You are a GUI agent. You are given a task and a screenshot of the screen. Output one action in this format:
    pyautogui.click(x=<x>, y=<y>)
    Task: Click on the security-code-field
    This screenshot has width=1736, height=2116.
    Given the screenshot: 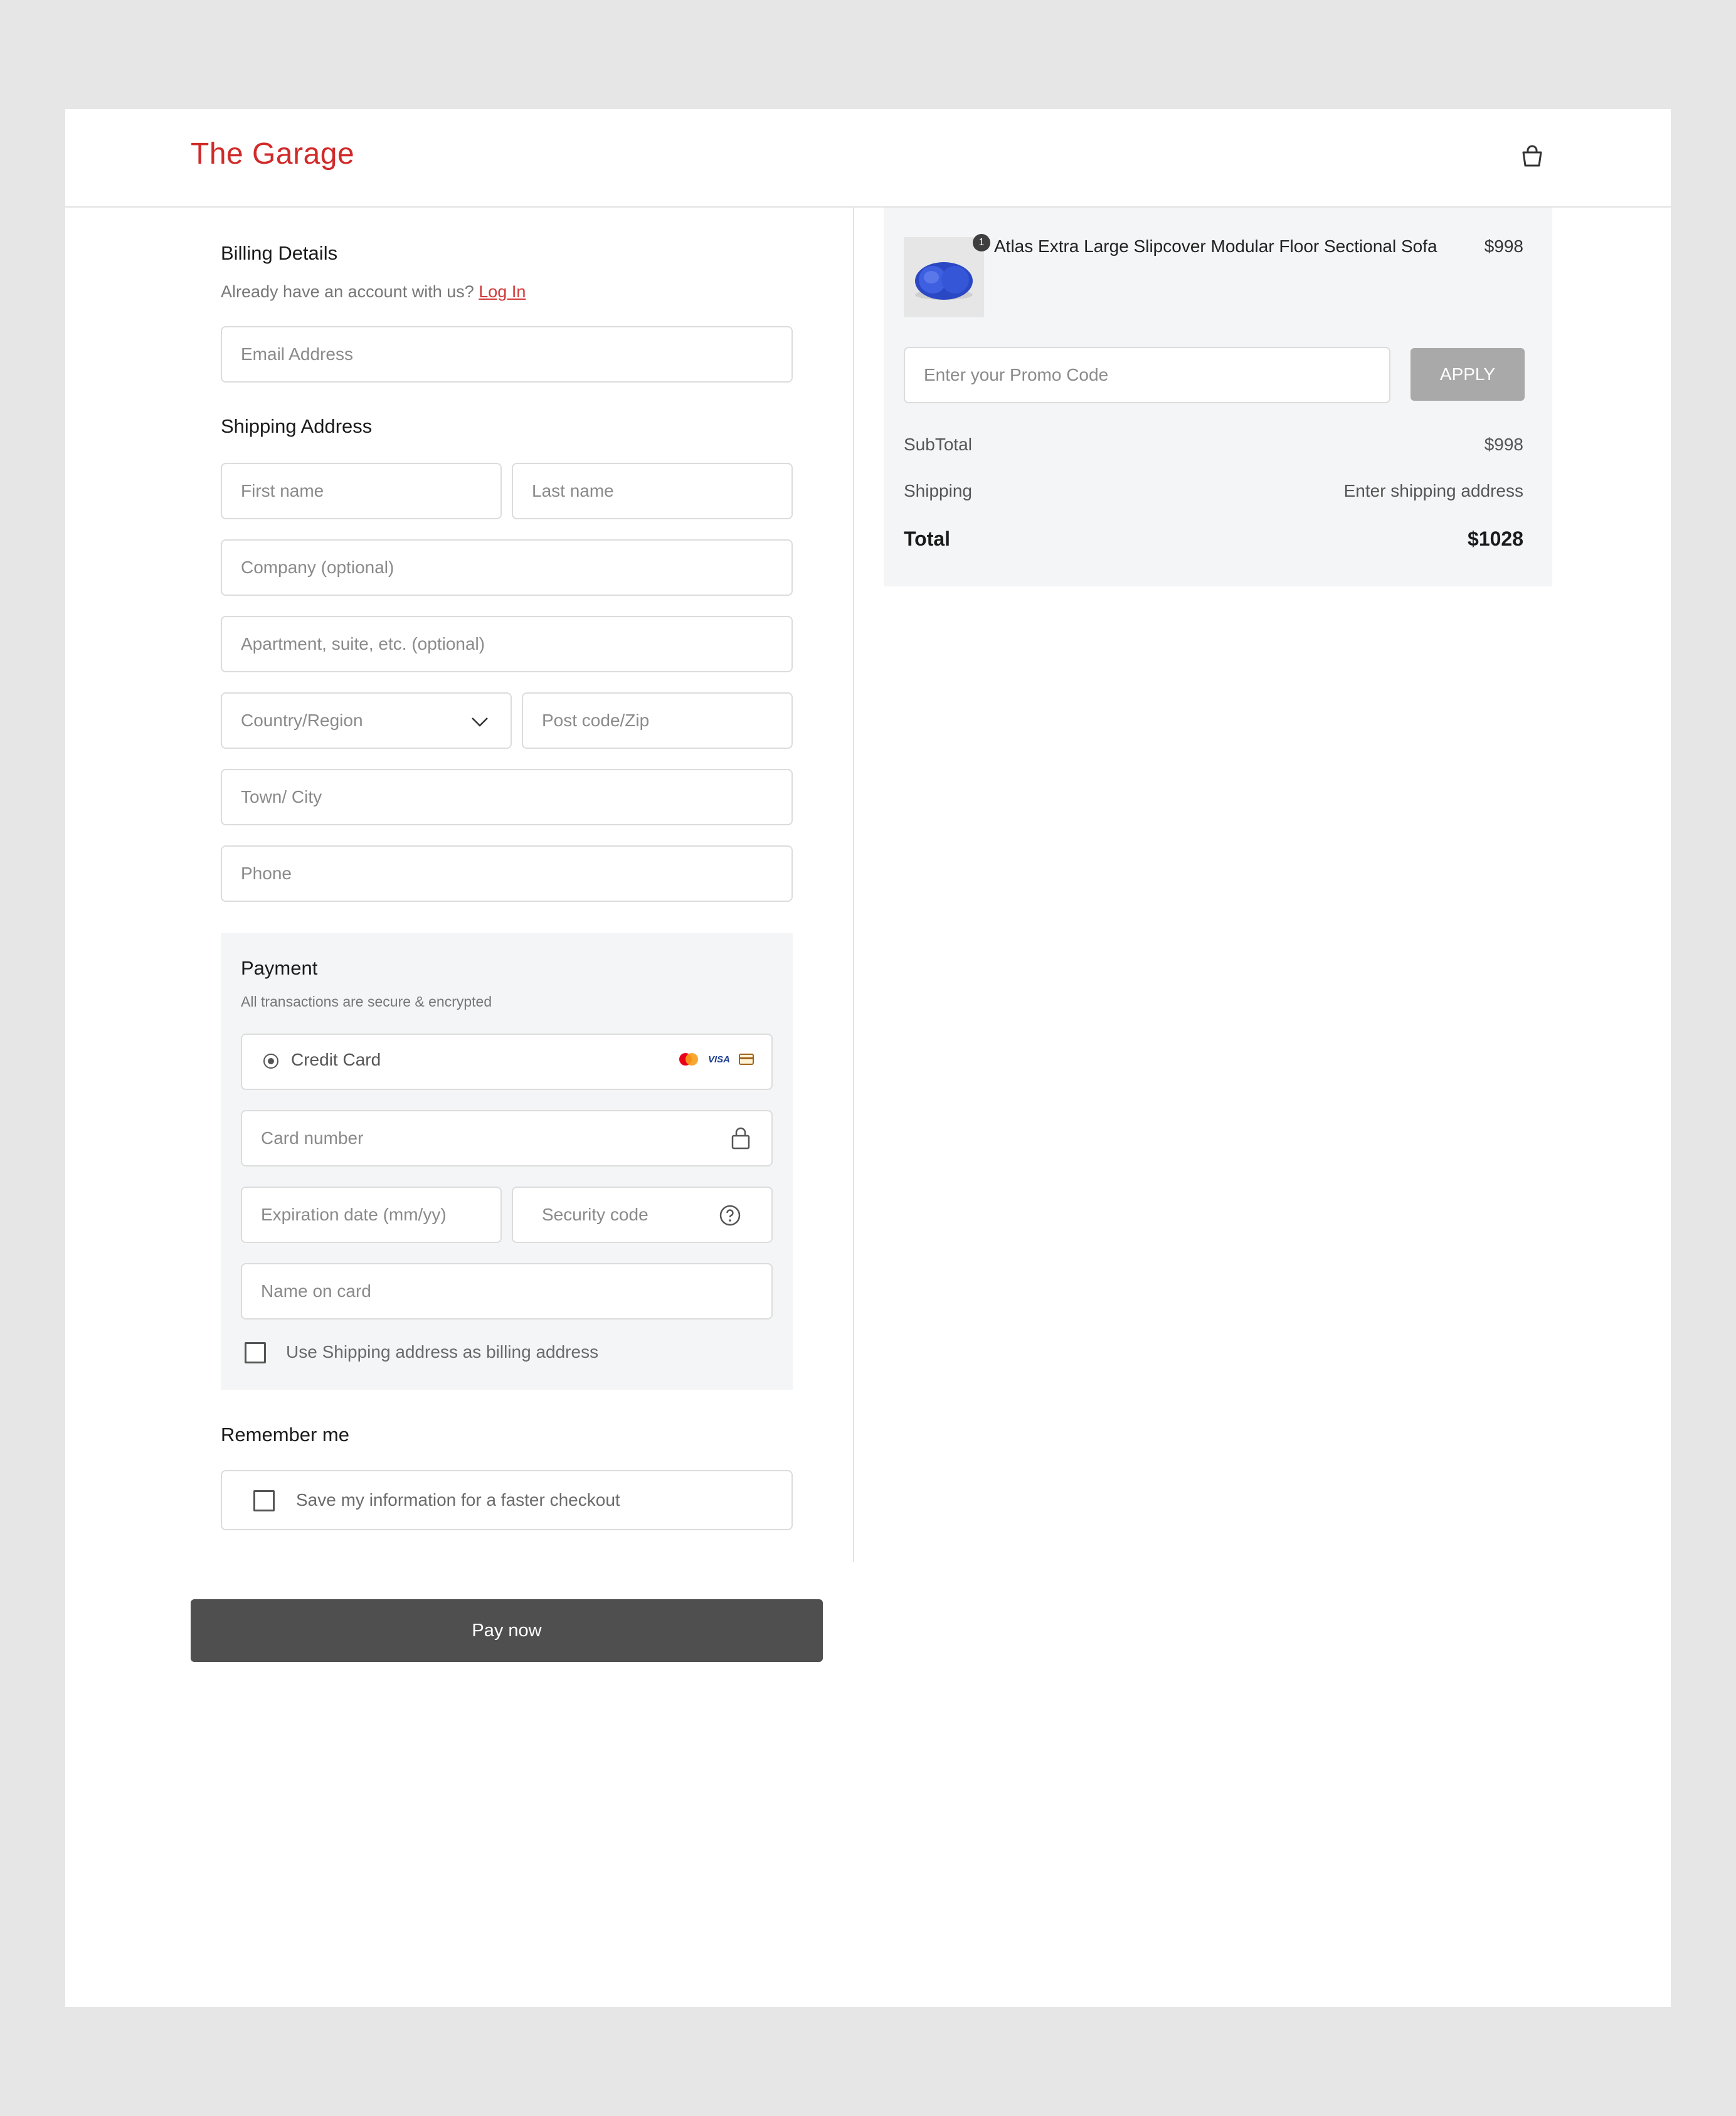 What is the action you would take?
    pyautogui.click(x=643, y=1215)
    